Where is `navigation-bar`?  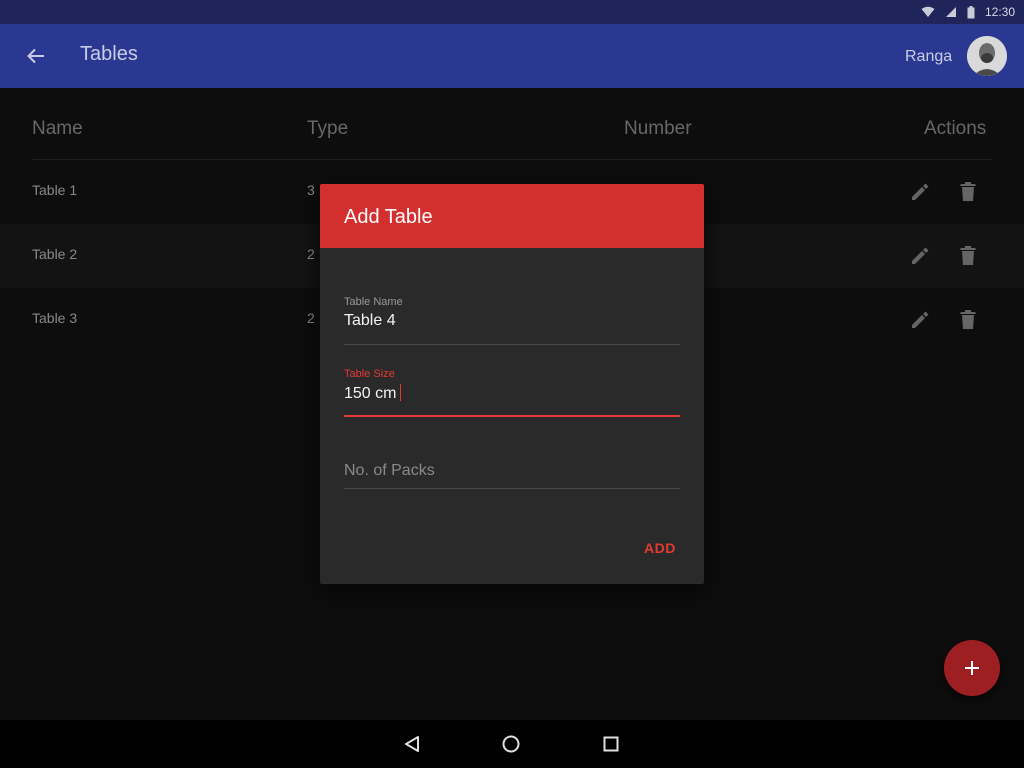
navigation-bar is located at coordinates (512, 744).